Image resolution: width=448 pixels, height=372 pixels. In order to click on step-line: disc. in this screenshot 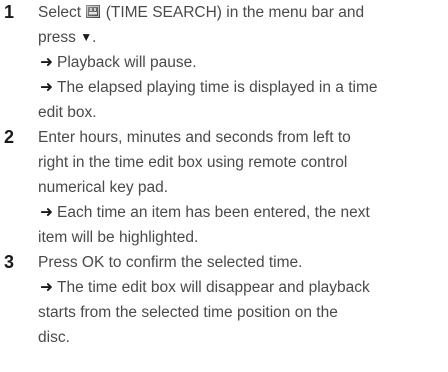, I will do `click(242, 339)`.